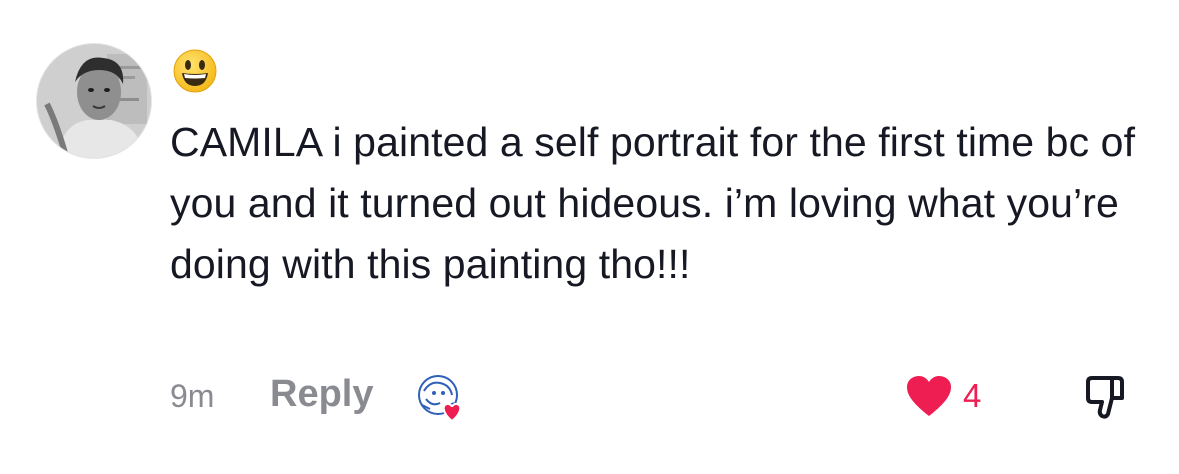  I want to click on user-avatar, so click(94, 101).